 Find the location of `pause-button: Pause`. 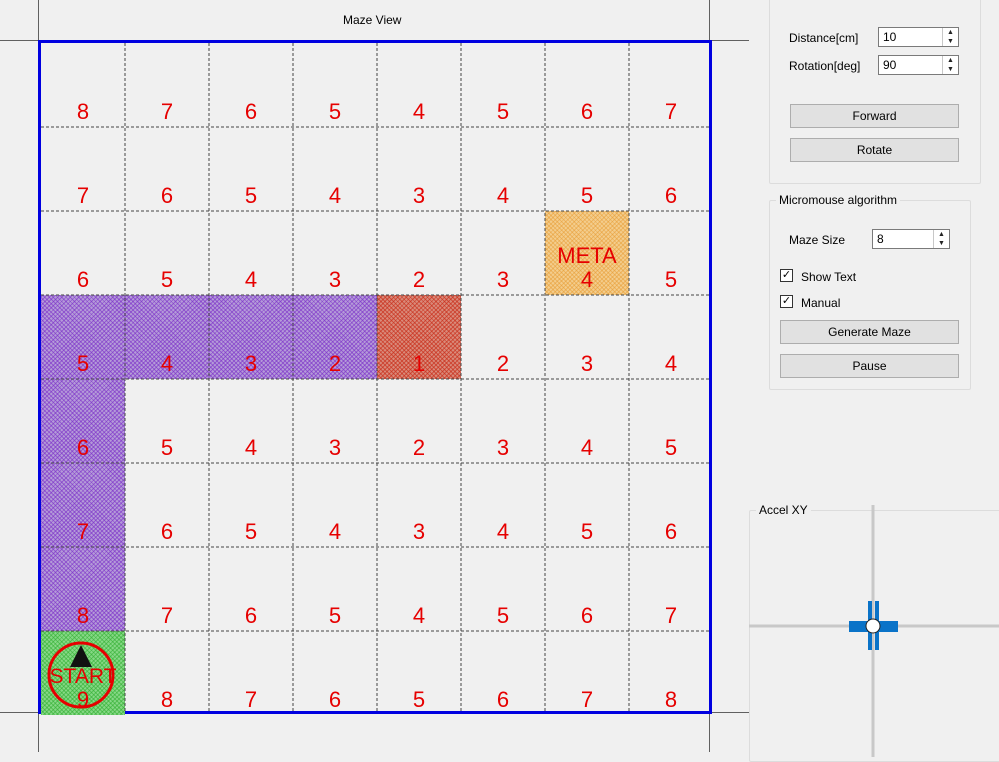

pause-button: Pause is located at coordinates (869, 366).